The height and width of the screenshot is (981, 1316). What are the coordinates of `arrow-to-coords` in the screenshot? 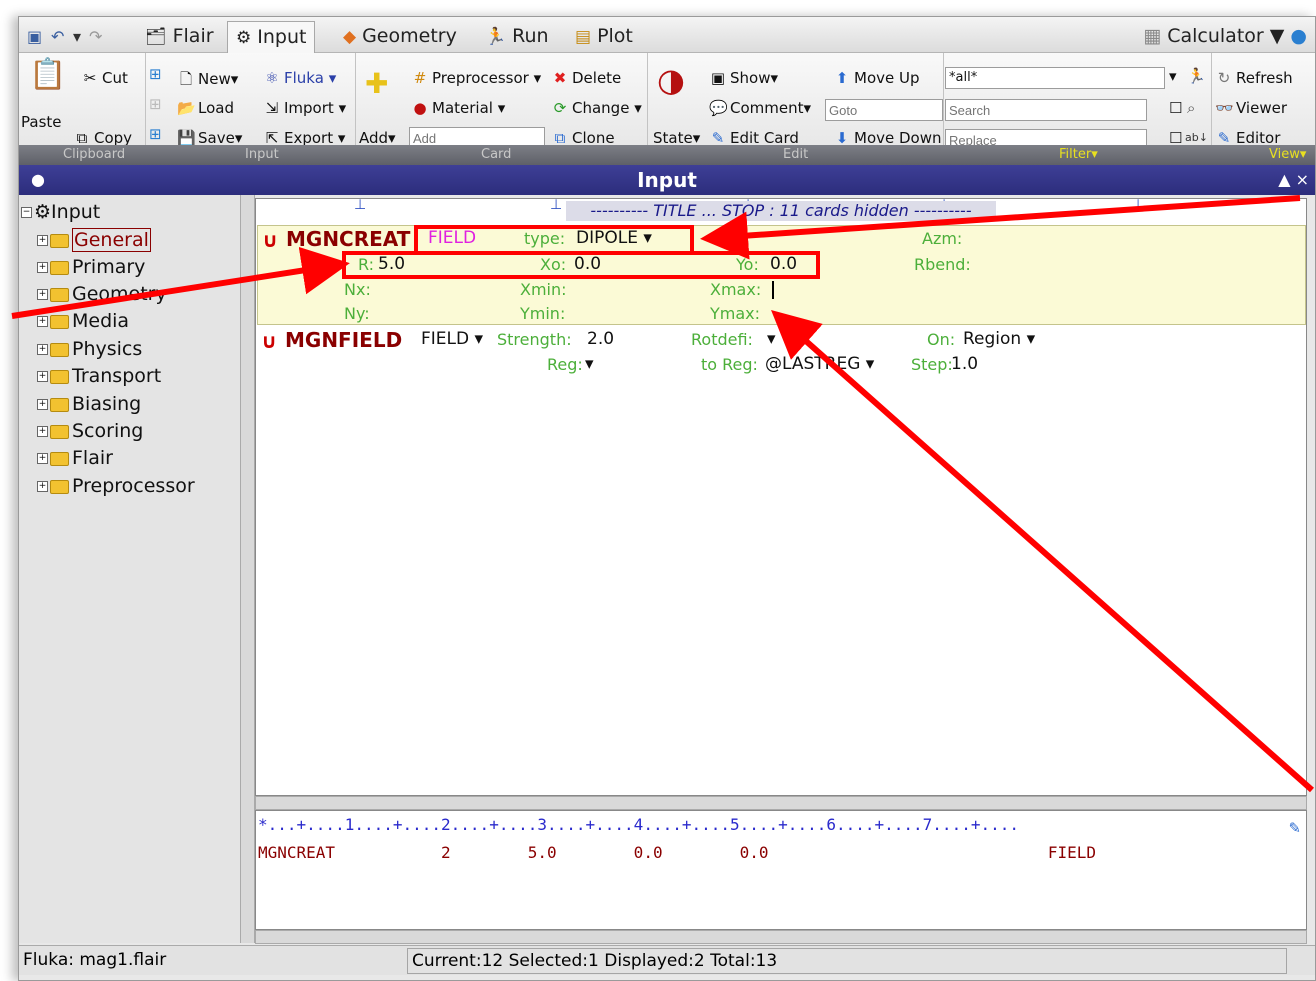 It's located at (180, 282).